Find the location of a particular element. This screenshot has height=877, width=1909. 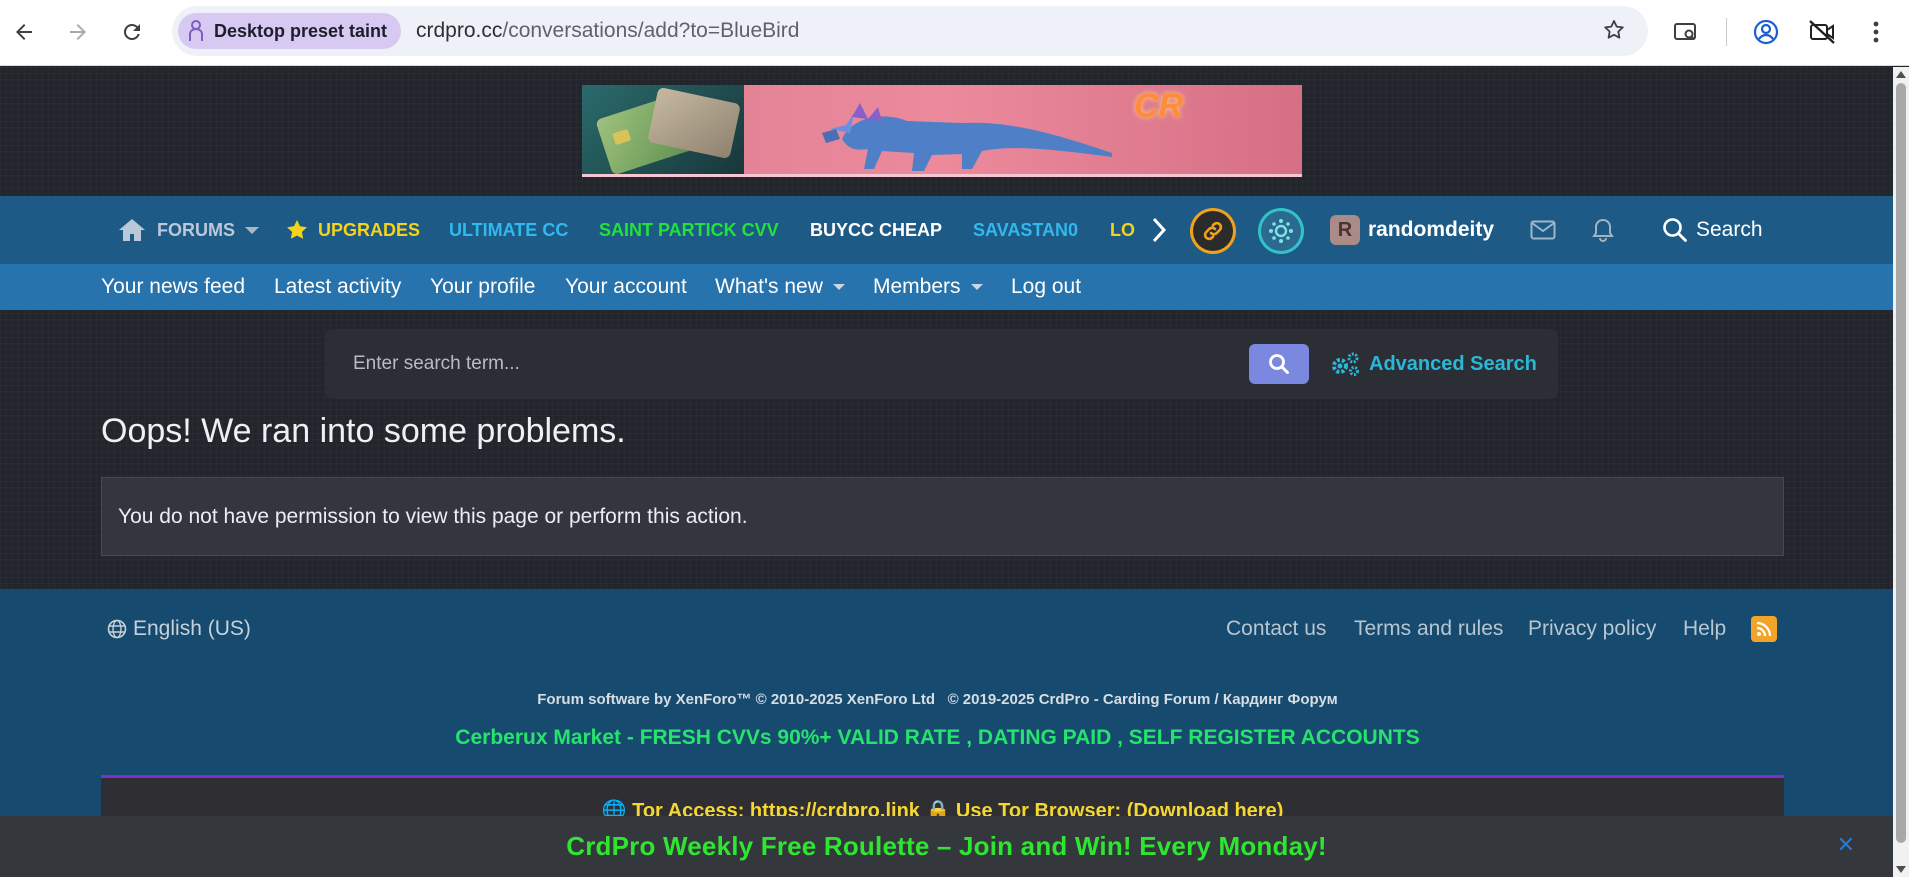

site-banner: CR is located at coordinates (942, 131).